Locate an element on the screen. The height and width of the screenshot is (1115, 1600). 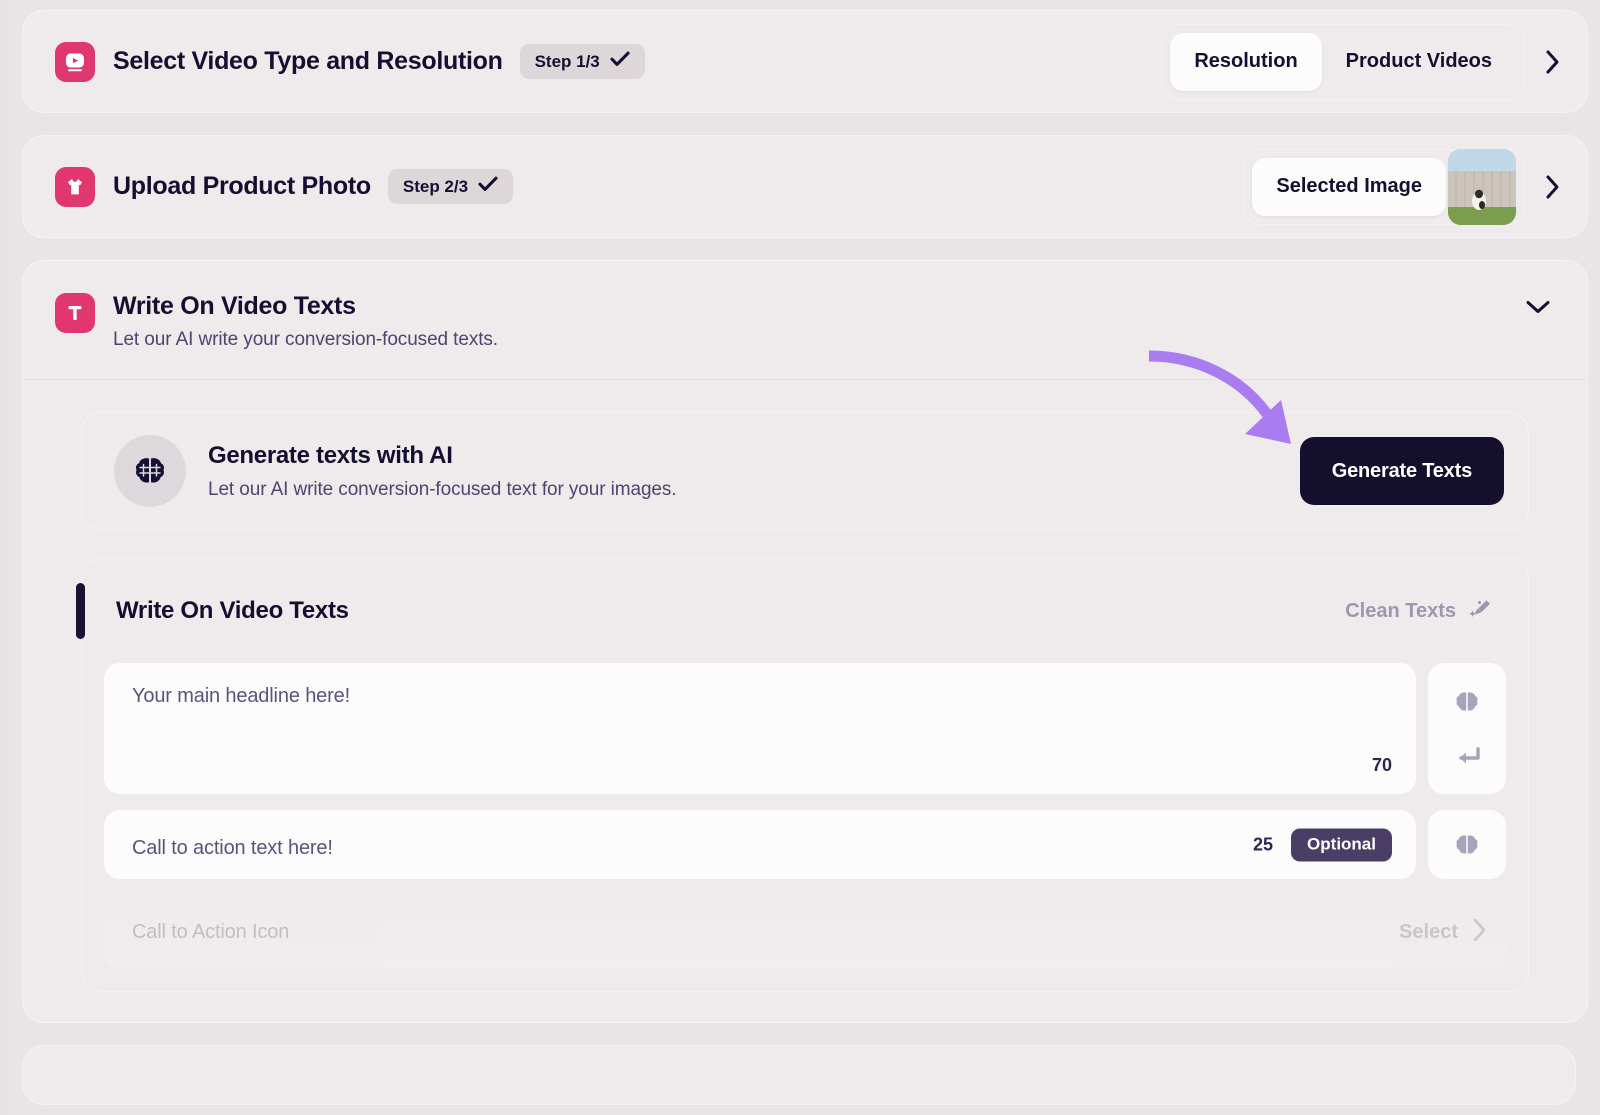
selected-image-label: Selected Image is located at coordinates (1349, 186).